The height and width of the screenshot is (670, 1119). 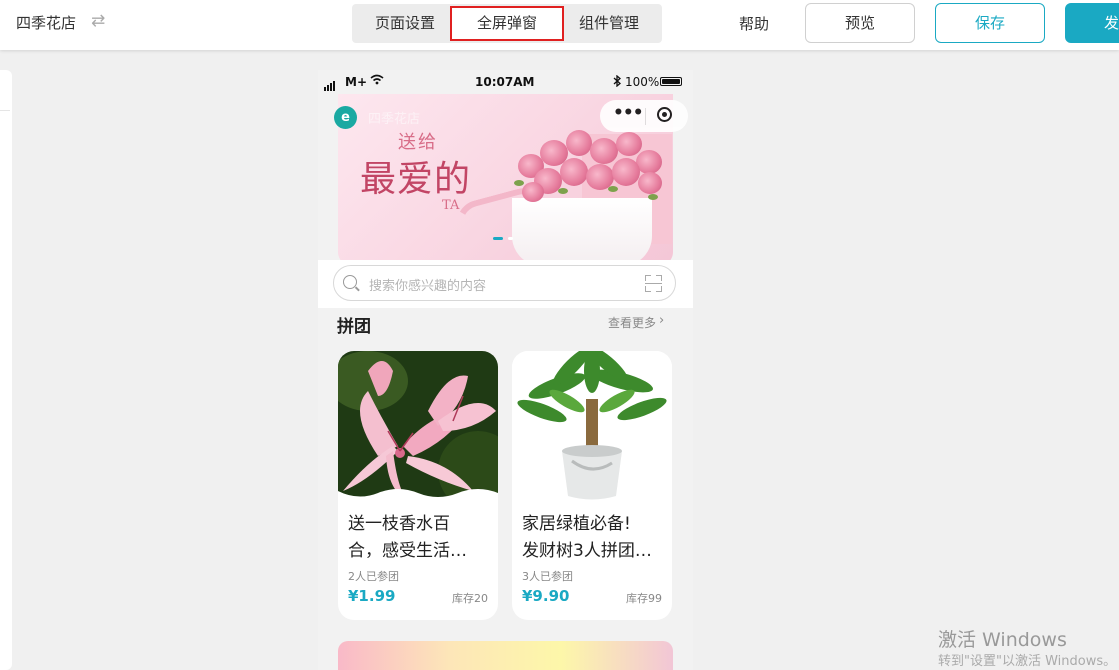 What do you see at coordinates (642, 82) in the screenshot?
I see `battery-percent: 100%` at bounding box center [642, 82].